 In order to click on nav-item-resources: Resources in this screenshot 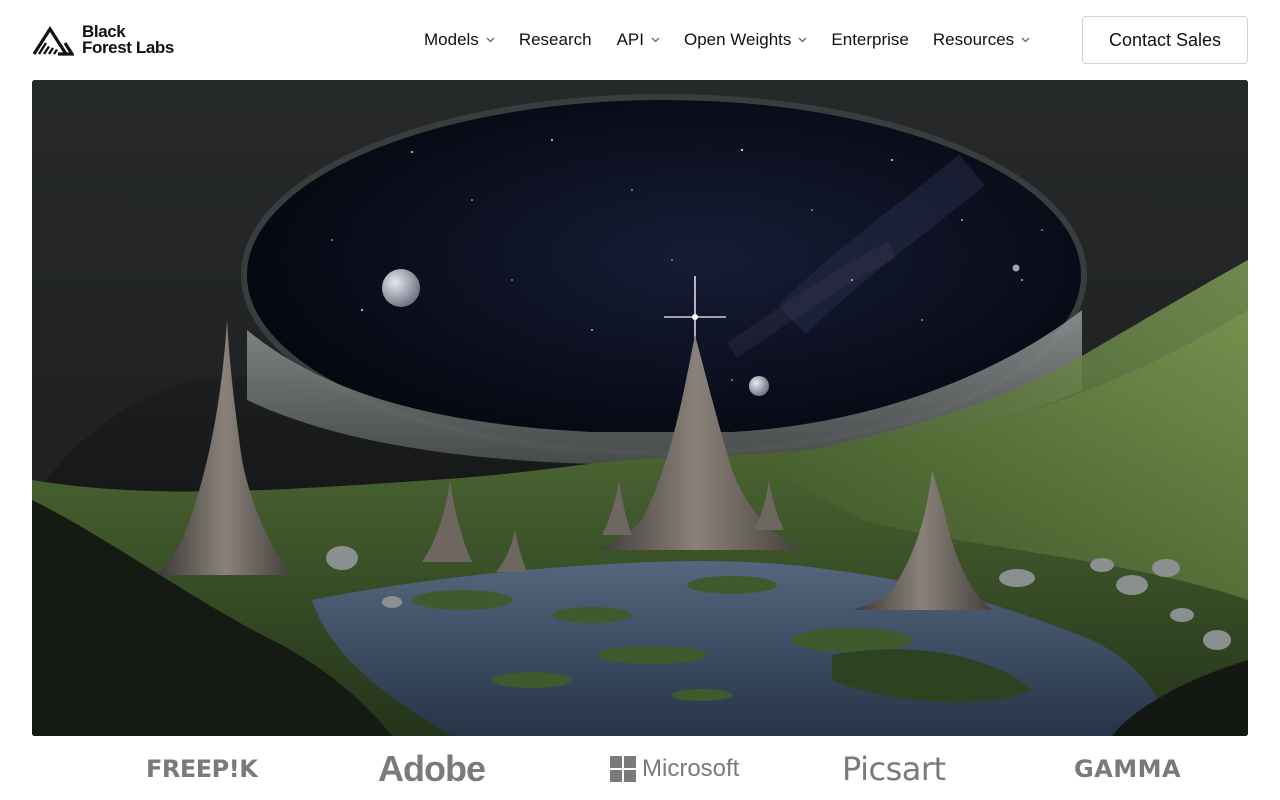, I will do `click(981, 40)`.